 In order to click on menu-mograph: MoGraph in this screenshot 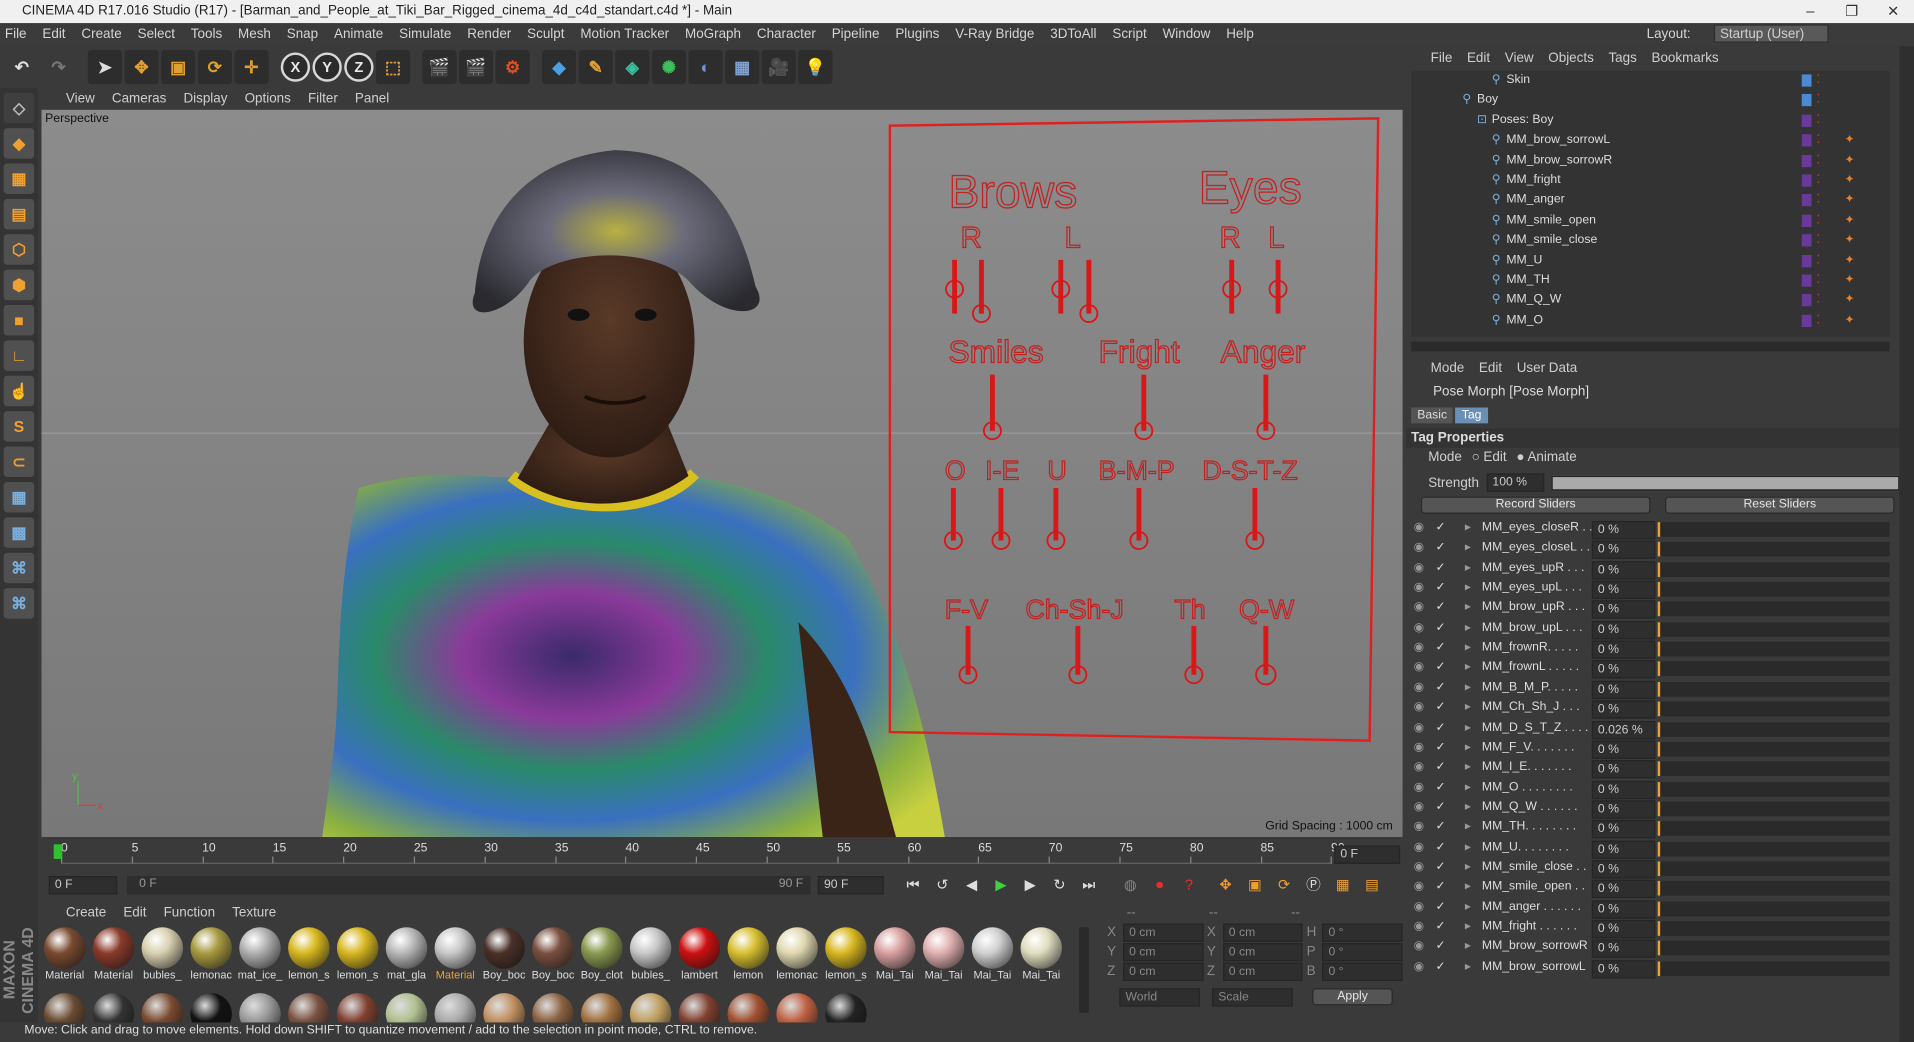, I will do `click(713, 34)`.